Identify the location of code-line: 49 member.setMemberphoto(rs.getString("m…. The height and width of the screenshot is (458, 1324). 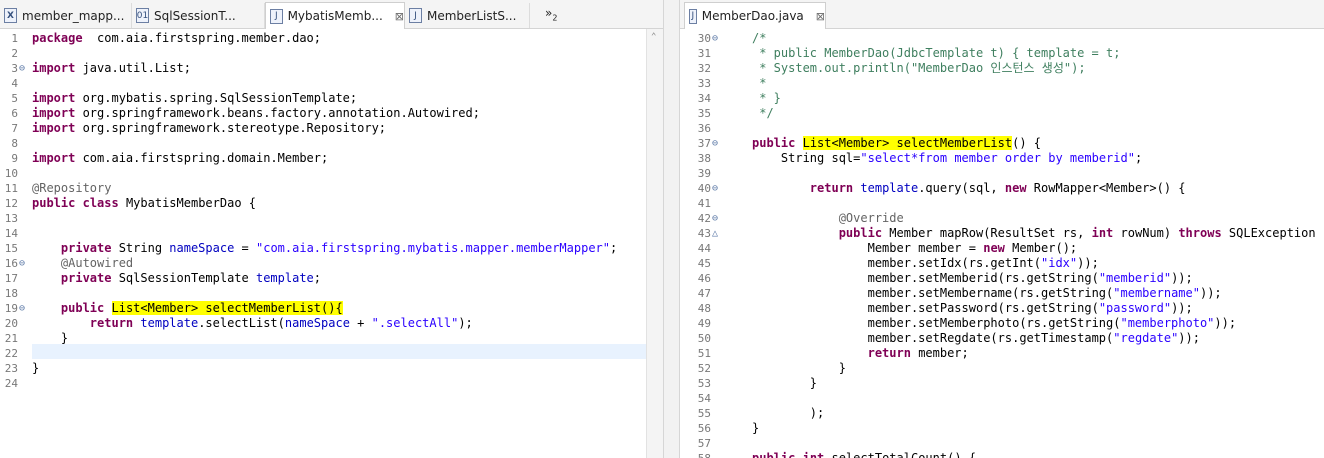
(1002, 323).